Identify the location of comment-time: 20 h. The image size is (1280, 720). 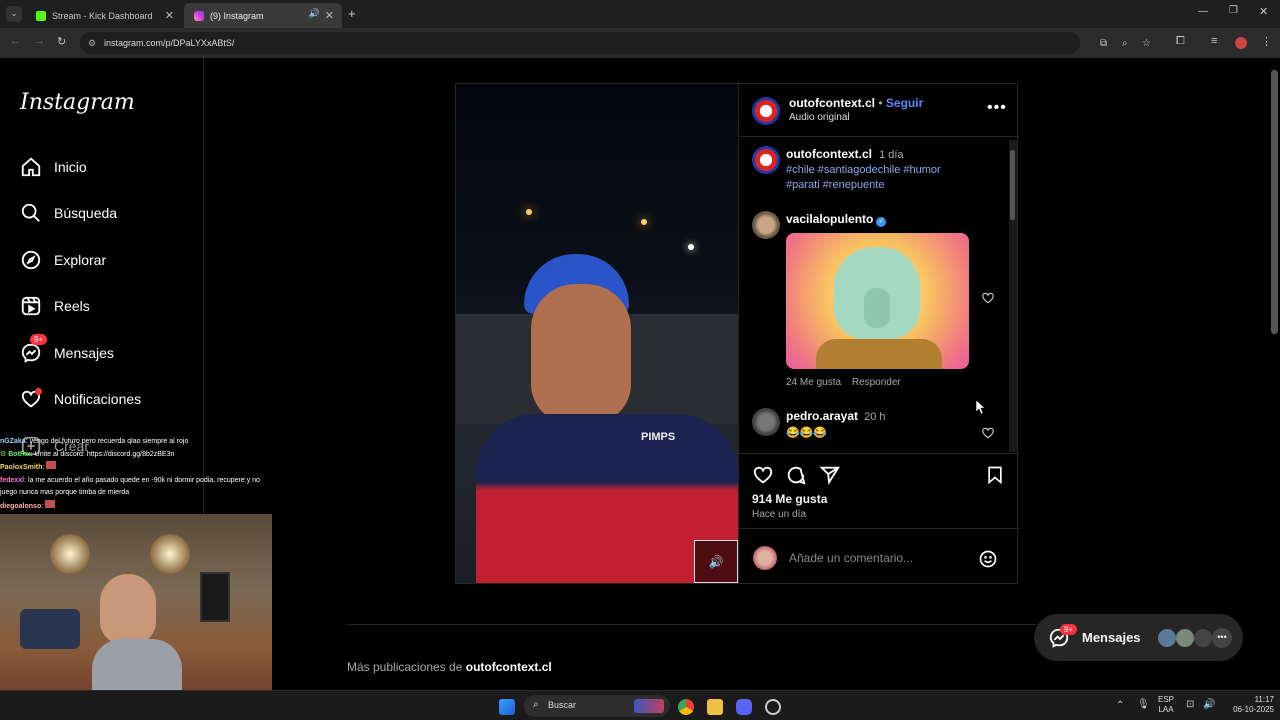
(875, 417).